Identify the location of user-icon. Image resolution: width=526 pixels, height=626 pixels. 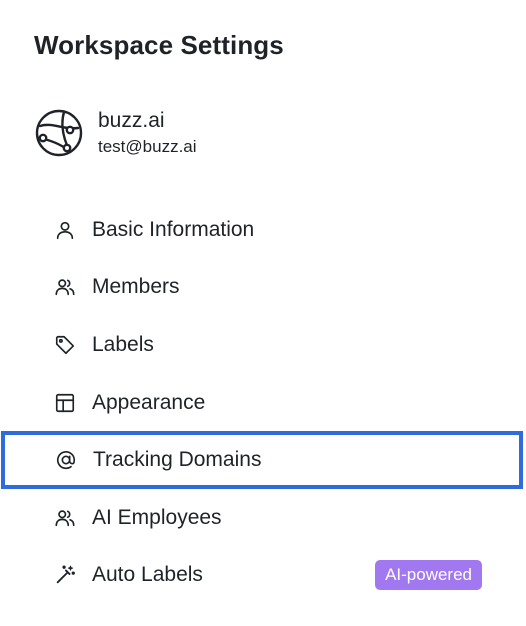
(65, 230).